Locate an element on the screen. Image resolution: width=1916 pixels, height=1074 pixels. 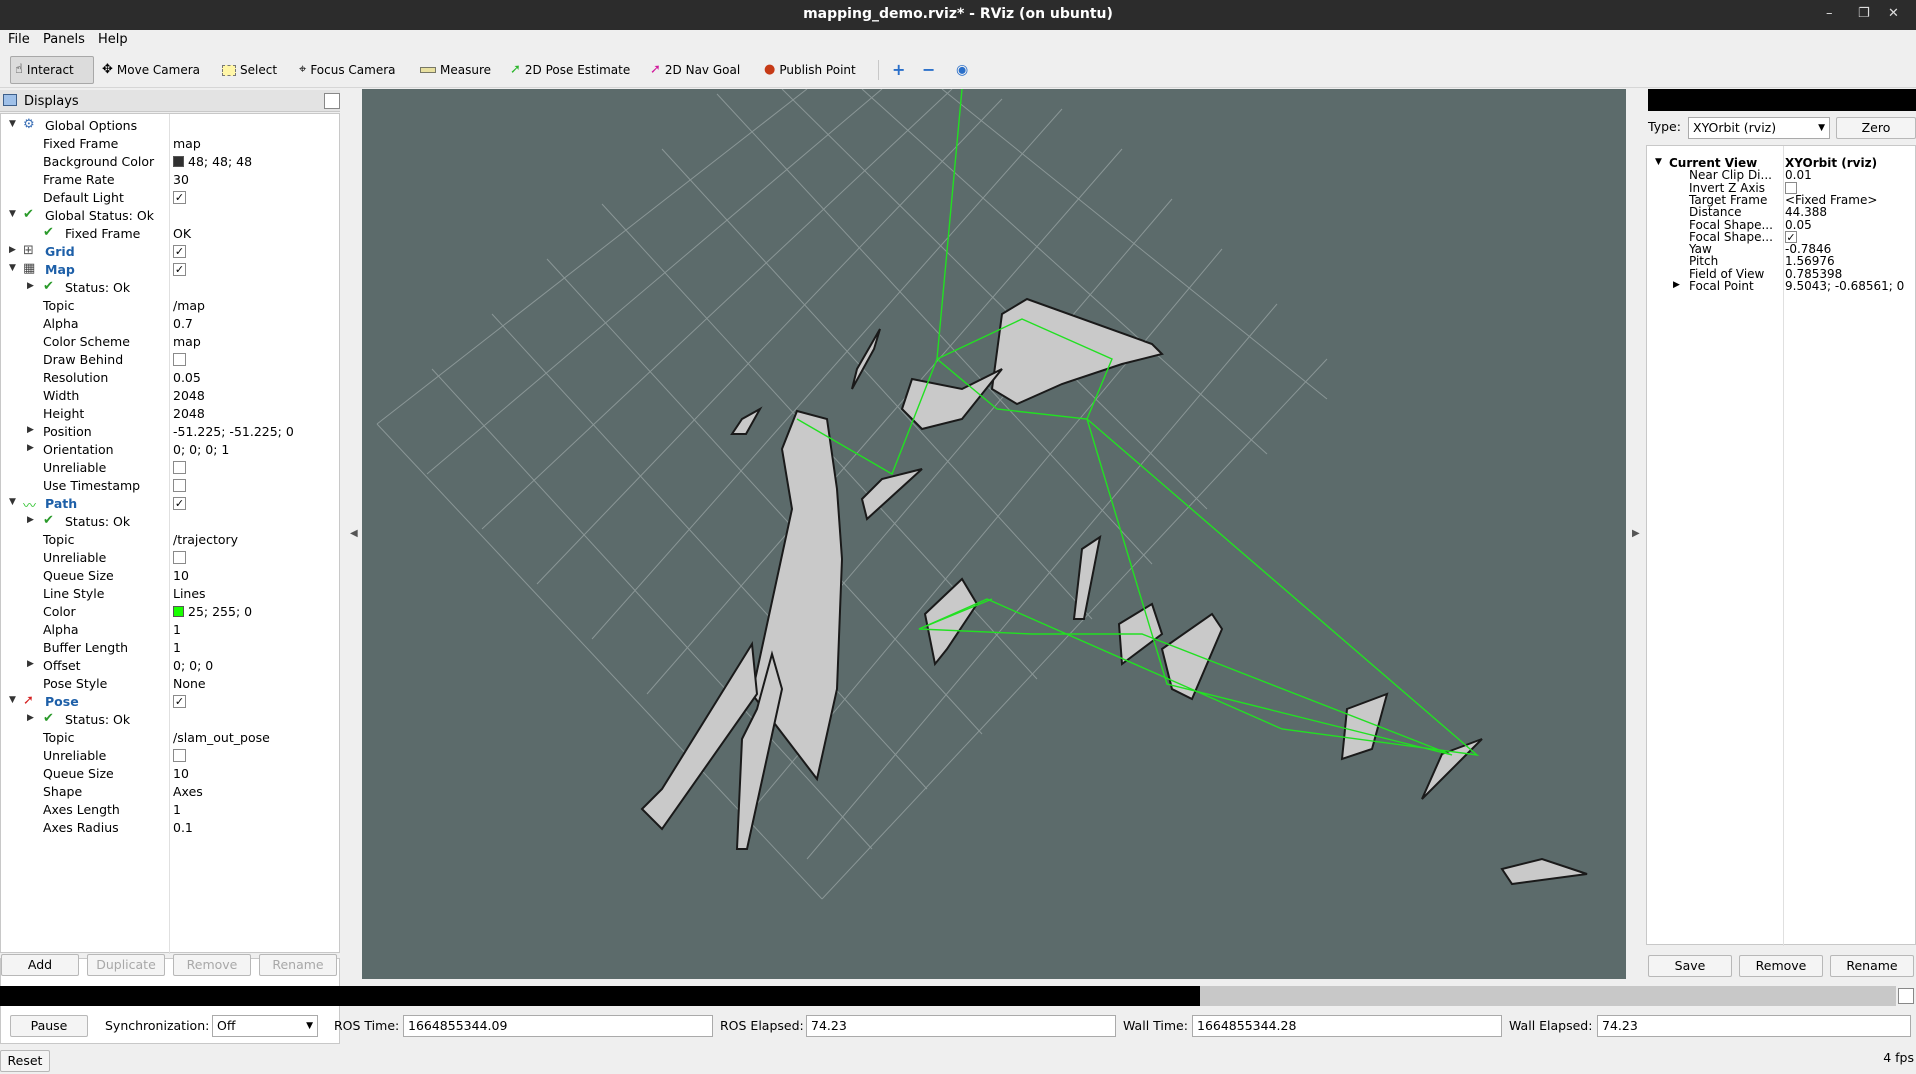
property-value: /slam_out_pose is located at coordinates (221, 737).